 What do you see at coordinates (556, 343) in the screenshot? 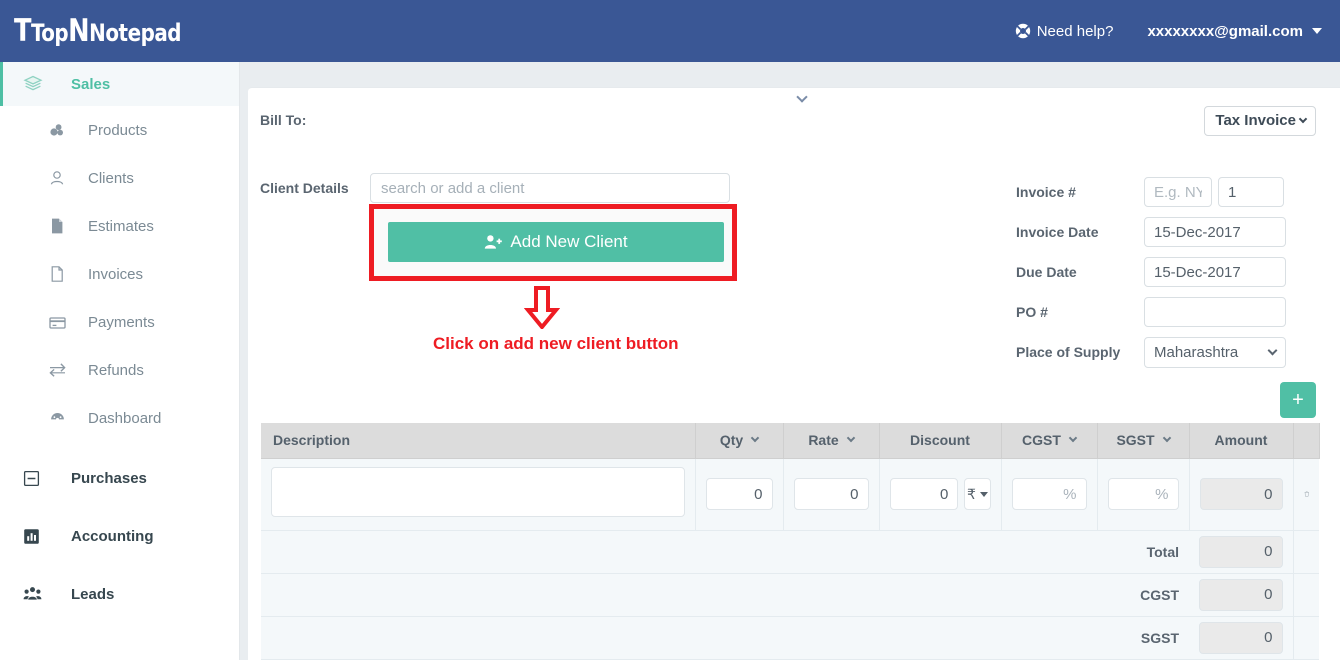
I see `annotation-text: Click on add new client button` at bounding box center [556, 343].